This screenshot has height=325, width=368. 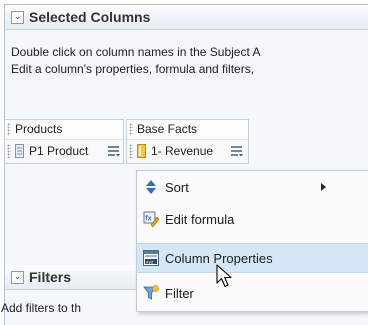 I want to click on menu-item-label: Edit formula, so click(x=200, y=219).